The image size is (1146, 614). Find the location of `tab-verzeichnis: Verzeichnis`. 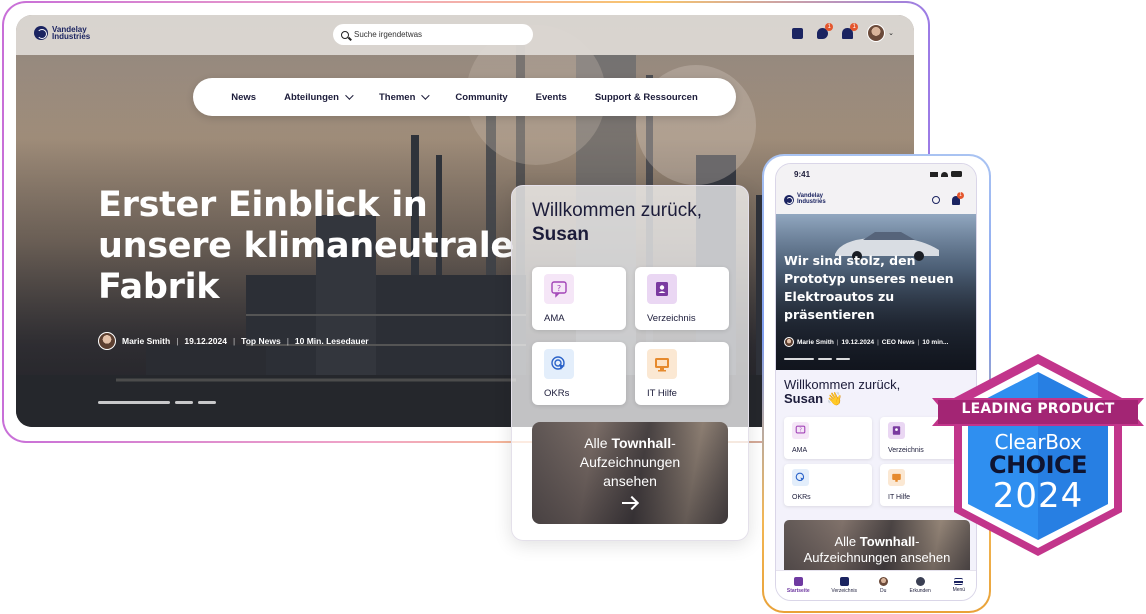

tab-verzeichnis: Verzeichnis is located at coordinates (844, 585).